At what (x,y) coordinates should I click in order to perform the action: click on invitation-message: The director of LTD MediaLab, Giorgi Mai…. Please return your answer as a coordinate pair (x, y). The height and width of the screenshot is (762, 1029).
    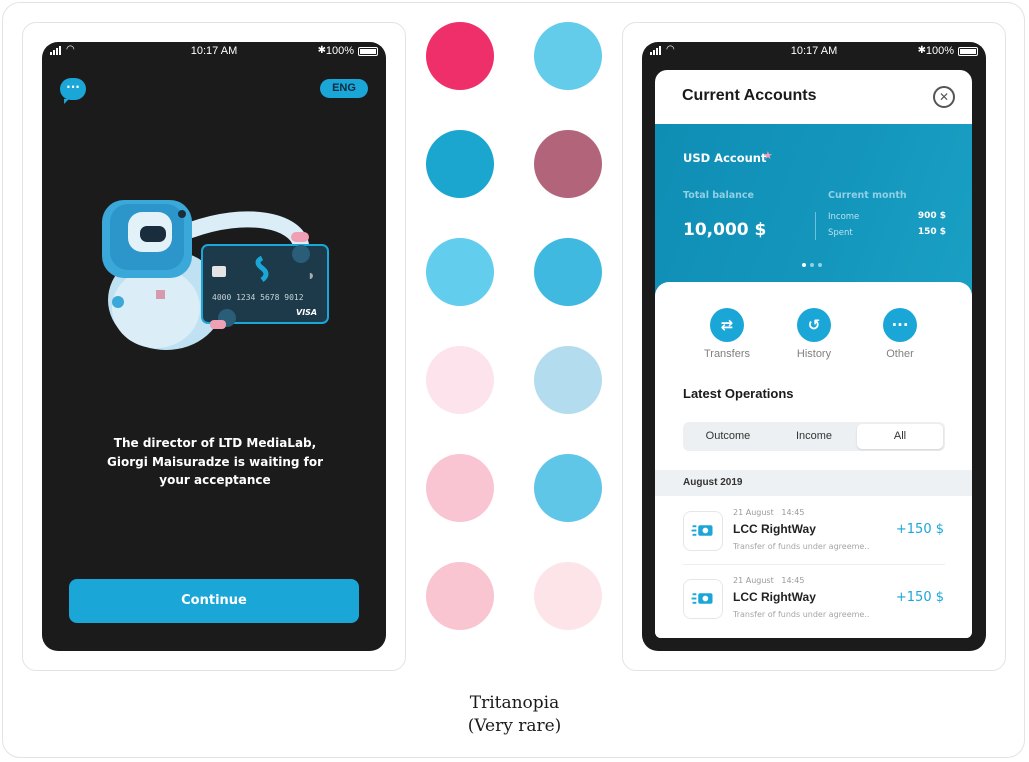
    Looking at the image, I should click on (215, 461).